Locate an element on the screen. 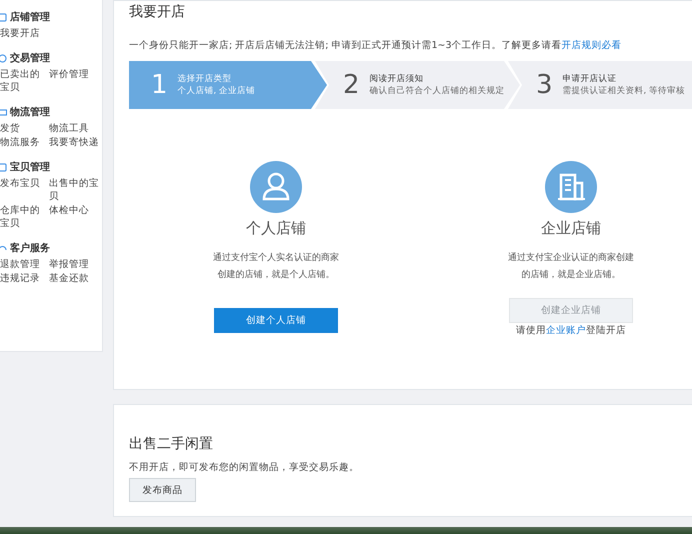 The height and width of the screenshot is (534, 692). sidebar-link: 评价管理 is located at coordinates (75, 81).